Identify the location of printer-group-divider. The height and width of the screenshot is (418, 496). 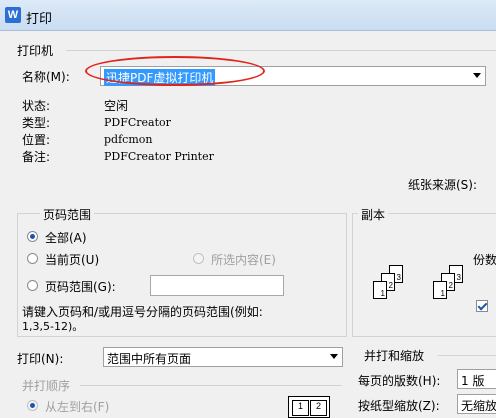
(281, 50).